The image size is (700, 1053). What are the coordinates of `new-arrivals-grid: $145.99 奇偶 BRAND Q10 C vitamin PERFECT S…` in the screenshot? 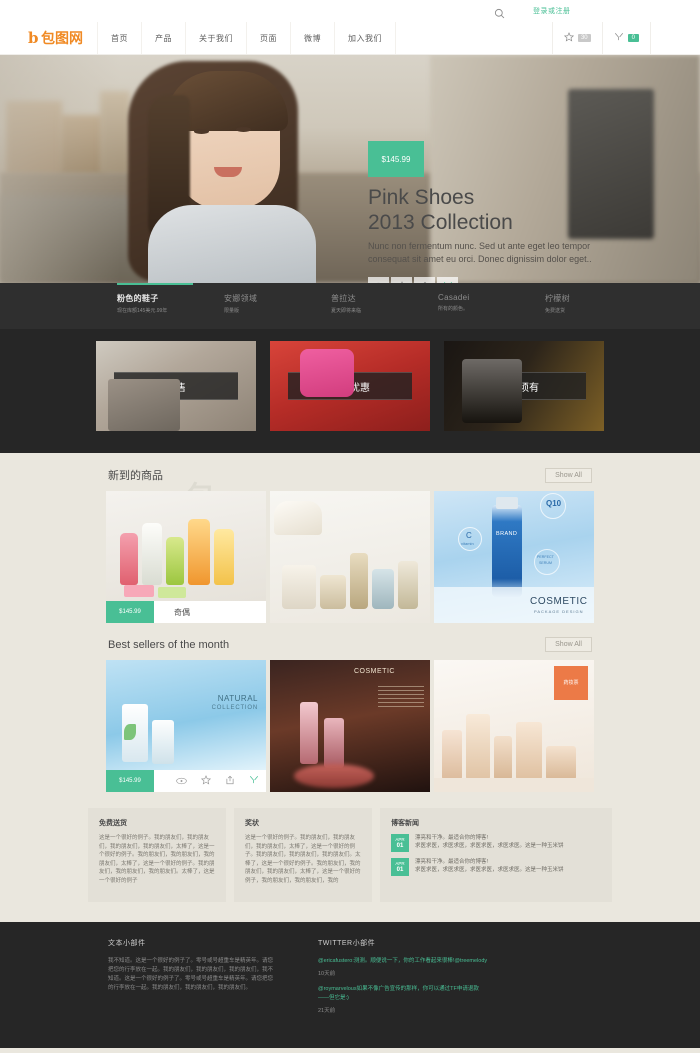 It's located at (350, 557).